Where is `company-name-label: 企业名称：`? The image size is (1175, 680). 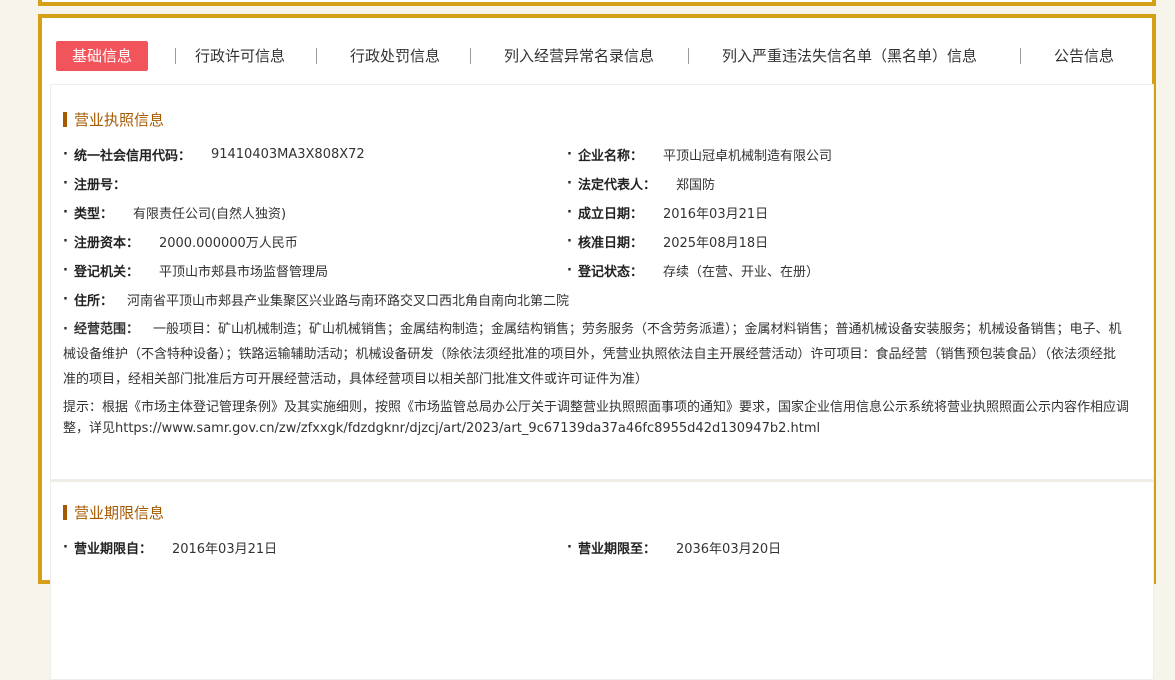
company-name-label: 企业名称： is located at coordinates (610, 156).